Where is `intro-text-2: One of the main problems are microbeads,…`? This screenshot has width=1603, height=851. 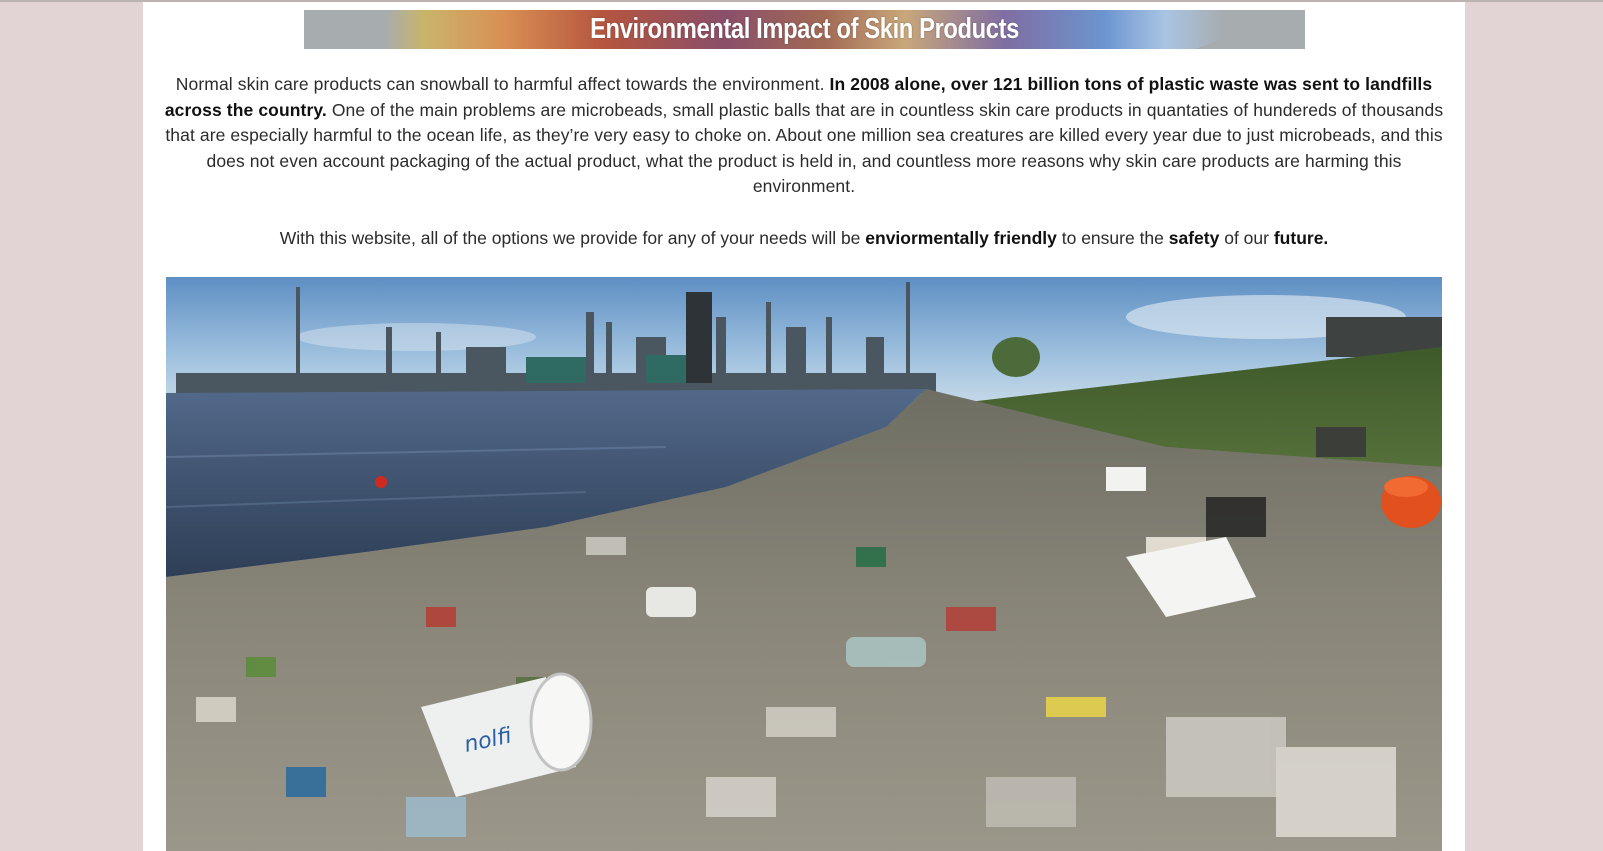 intro-text-2: One of the main problems are microbeads,… is located at coordinates (804, 148).